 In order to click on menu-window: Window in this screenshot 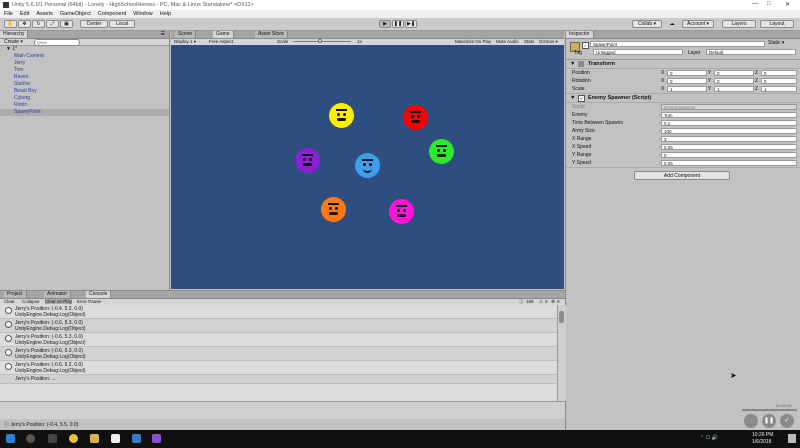, I will do `click(143, 14)`.